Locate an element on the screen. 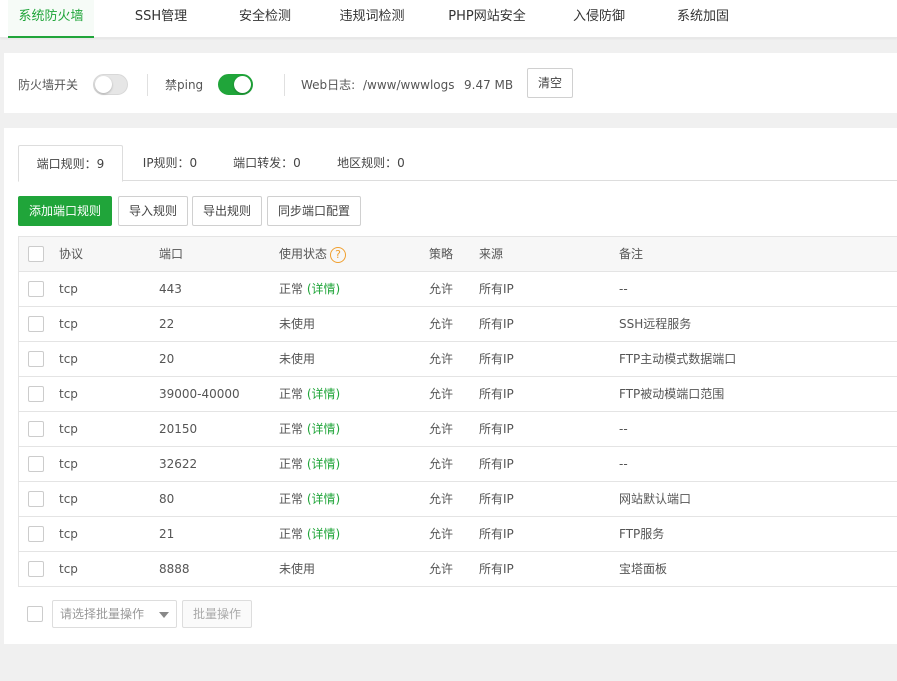 The image size is (897, 681). tab-banned-words: 违规词检测 is located at coordinates (372, 19).